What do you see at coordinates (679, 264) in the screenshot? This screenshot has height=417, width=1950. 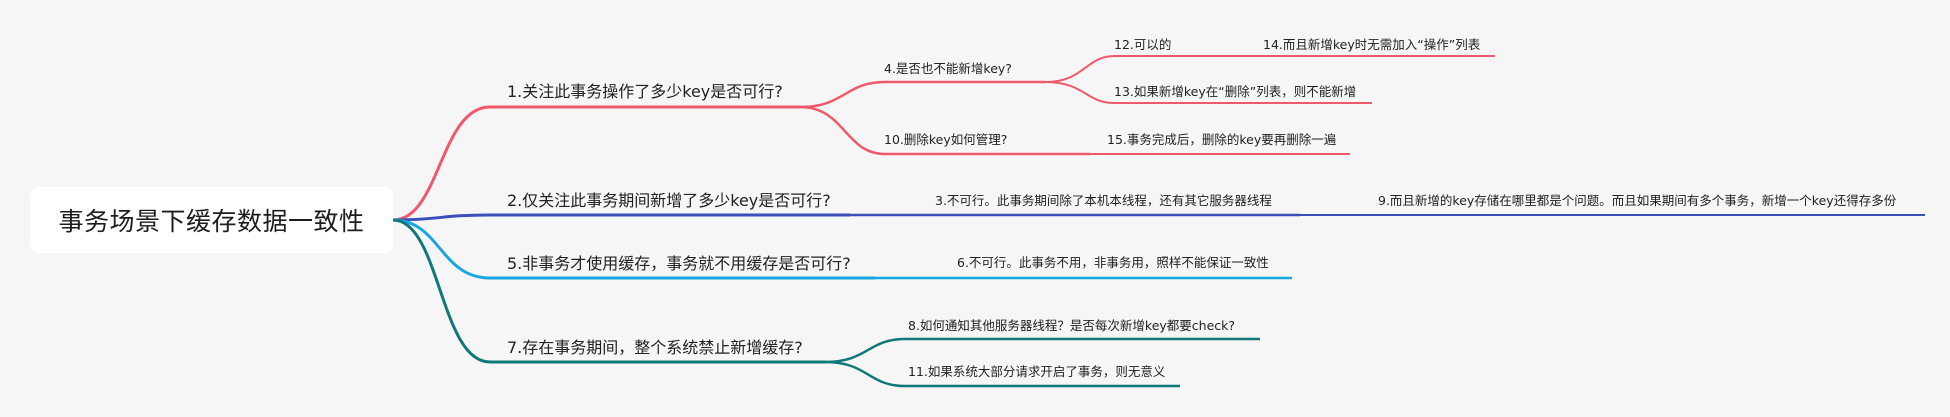 I see `topic-b3: 5.非事务才使用缓存，事务就不用缓存是否可行?` at bounding box center [679, 264].